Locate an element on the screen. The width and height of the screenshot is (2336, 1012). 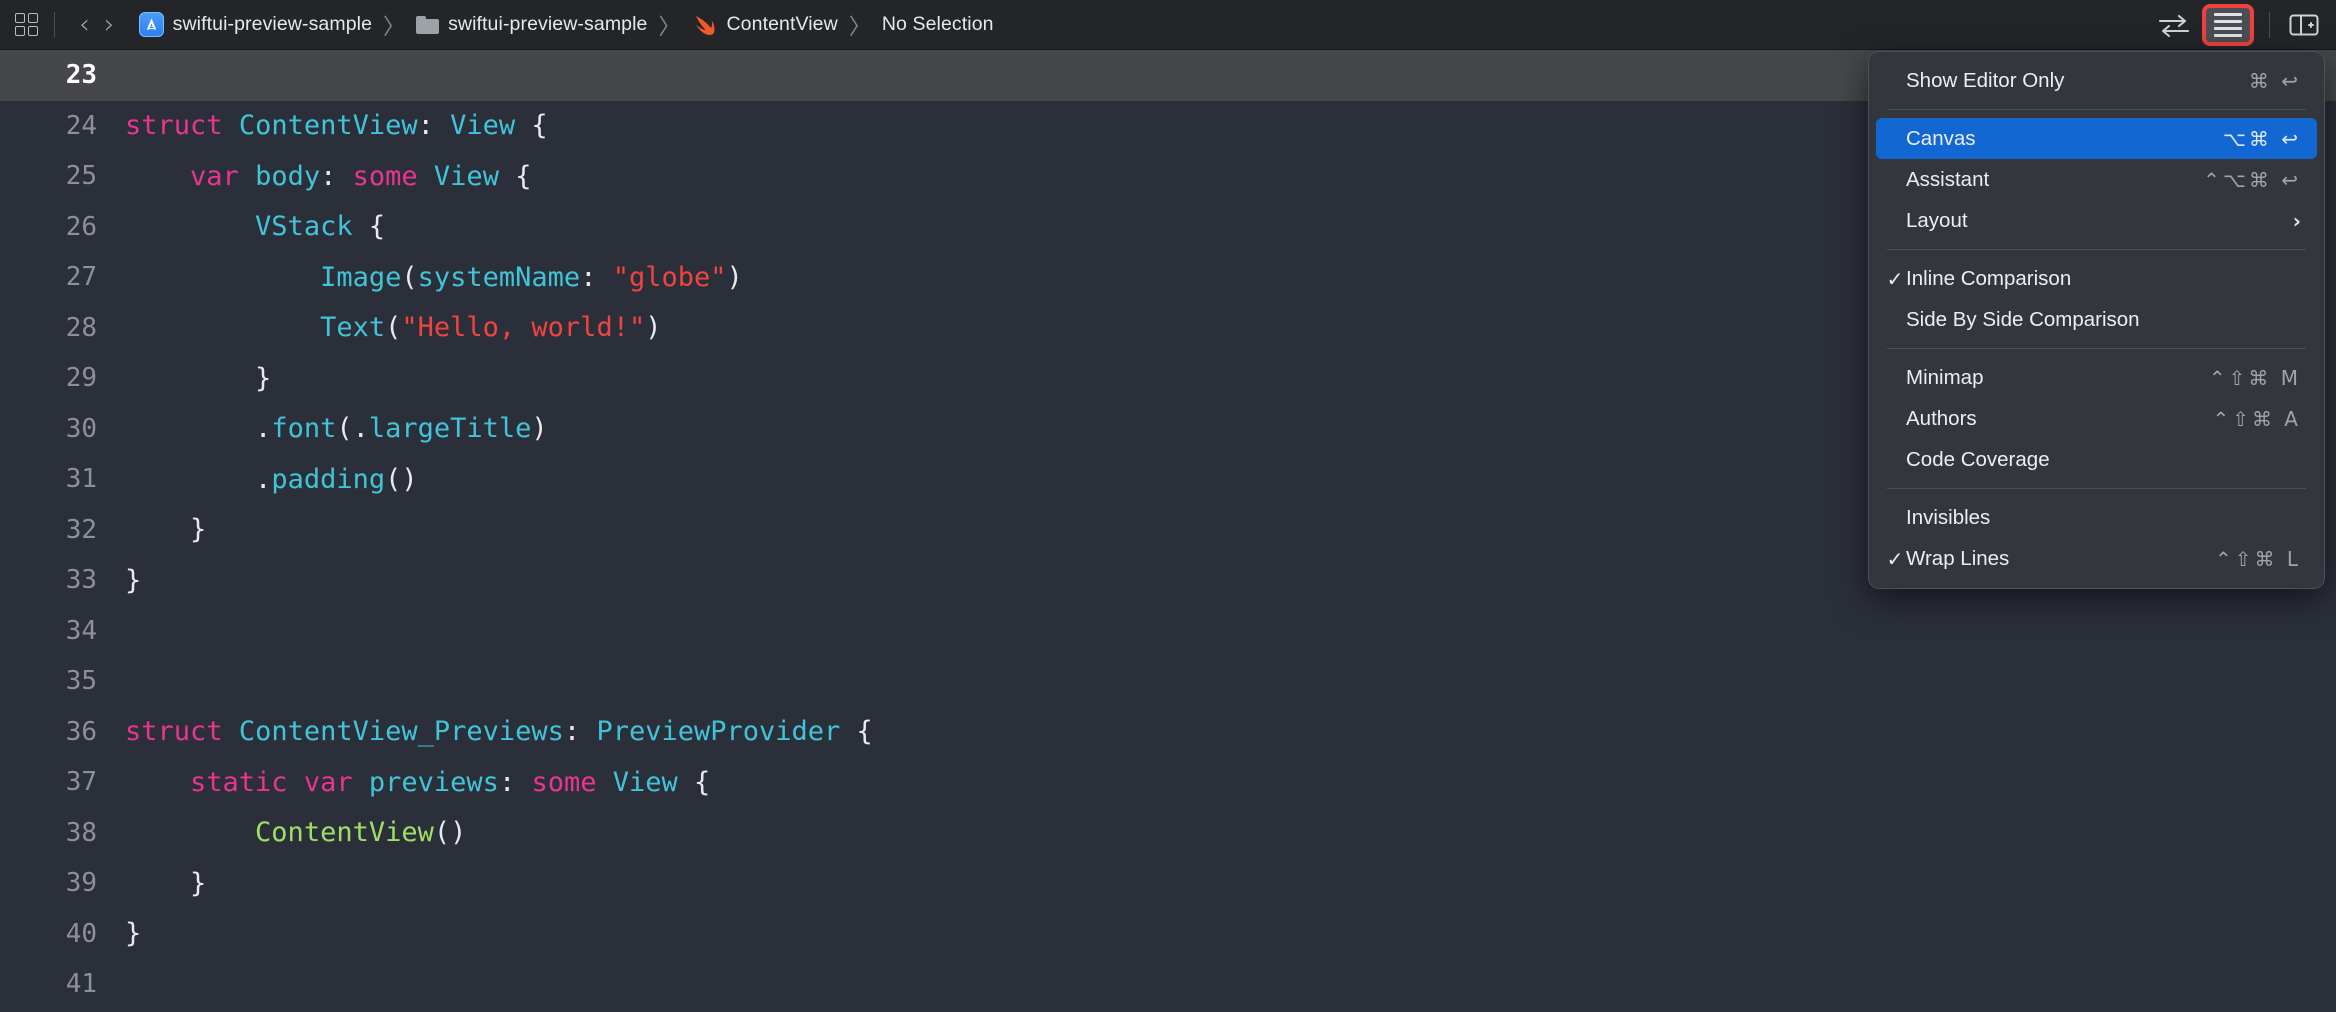
line-number: 39 is located at coordinates (81, 883).